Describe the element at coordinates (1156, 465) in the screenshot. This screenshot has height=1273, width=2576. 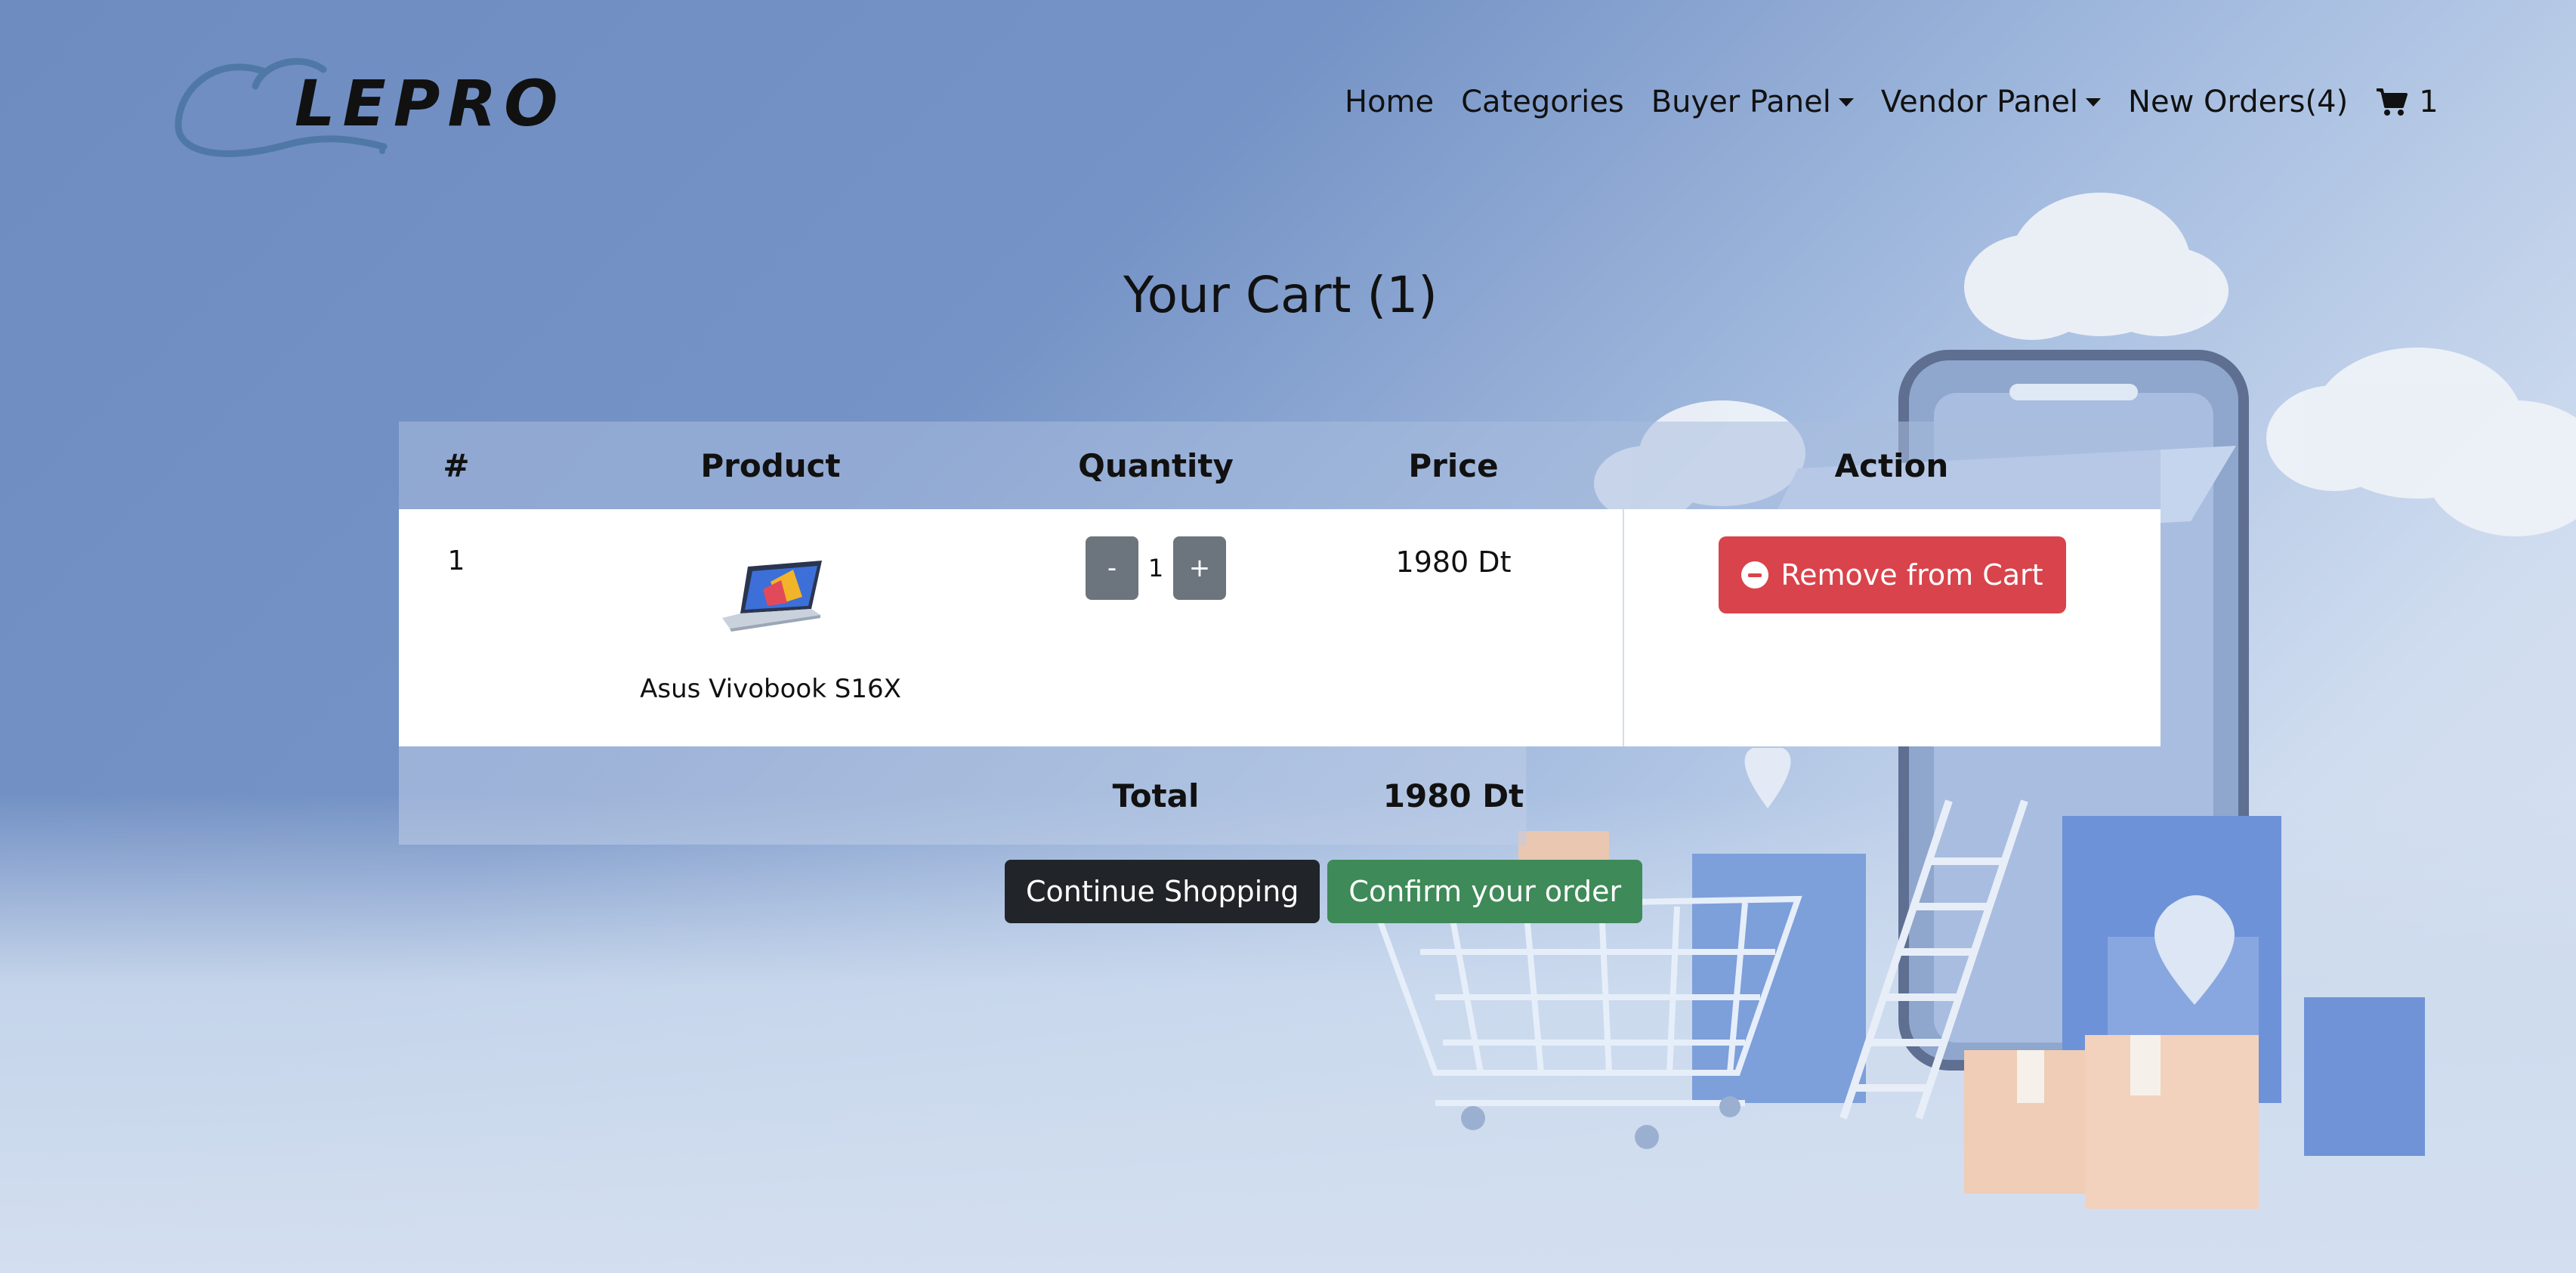
I see `header-quantity: Quantity` at that location.